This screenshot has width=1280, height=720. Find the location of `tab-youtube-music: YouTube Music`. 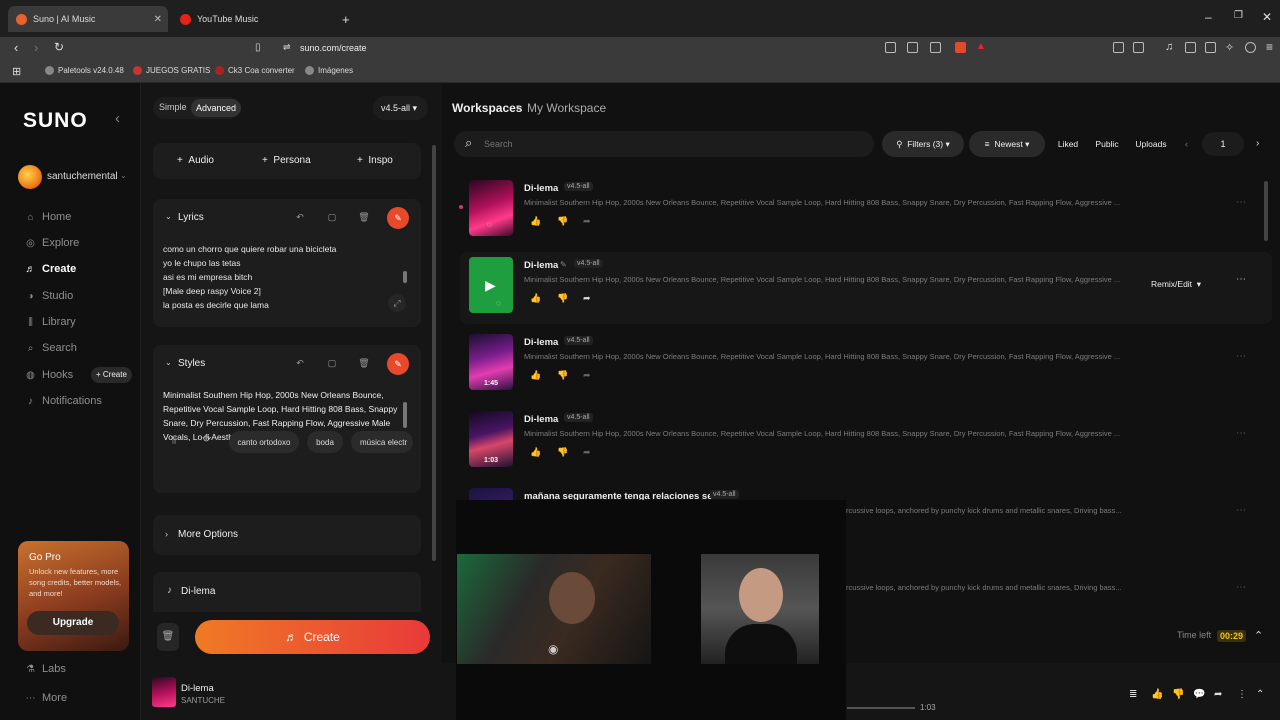

tab-youtube-music: YouTube Music is located at coordinates (252, 19).